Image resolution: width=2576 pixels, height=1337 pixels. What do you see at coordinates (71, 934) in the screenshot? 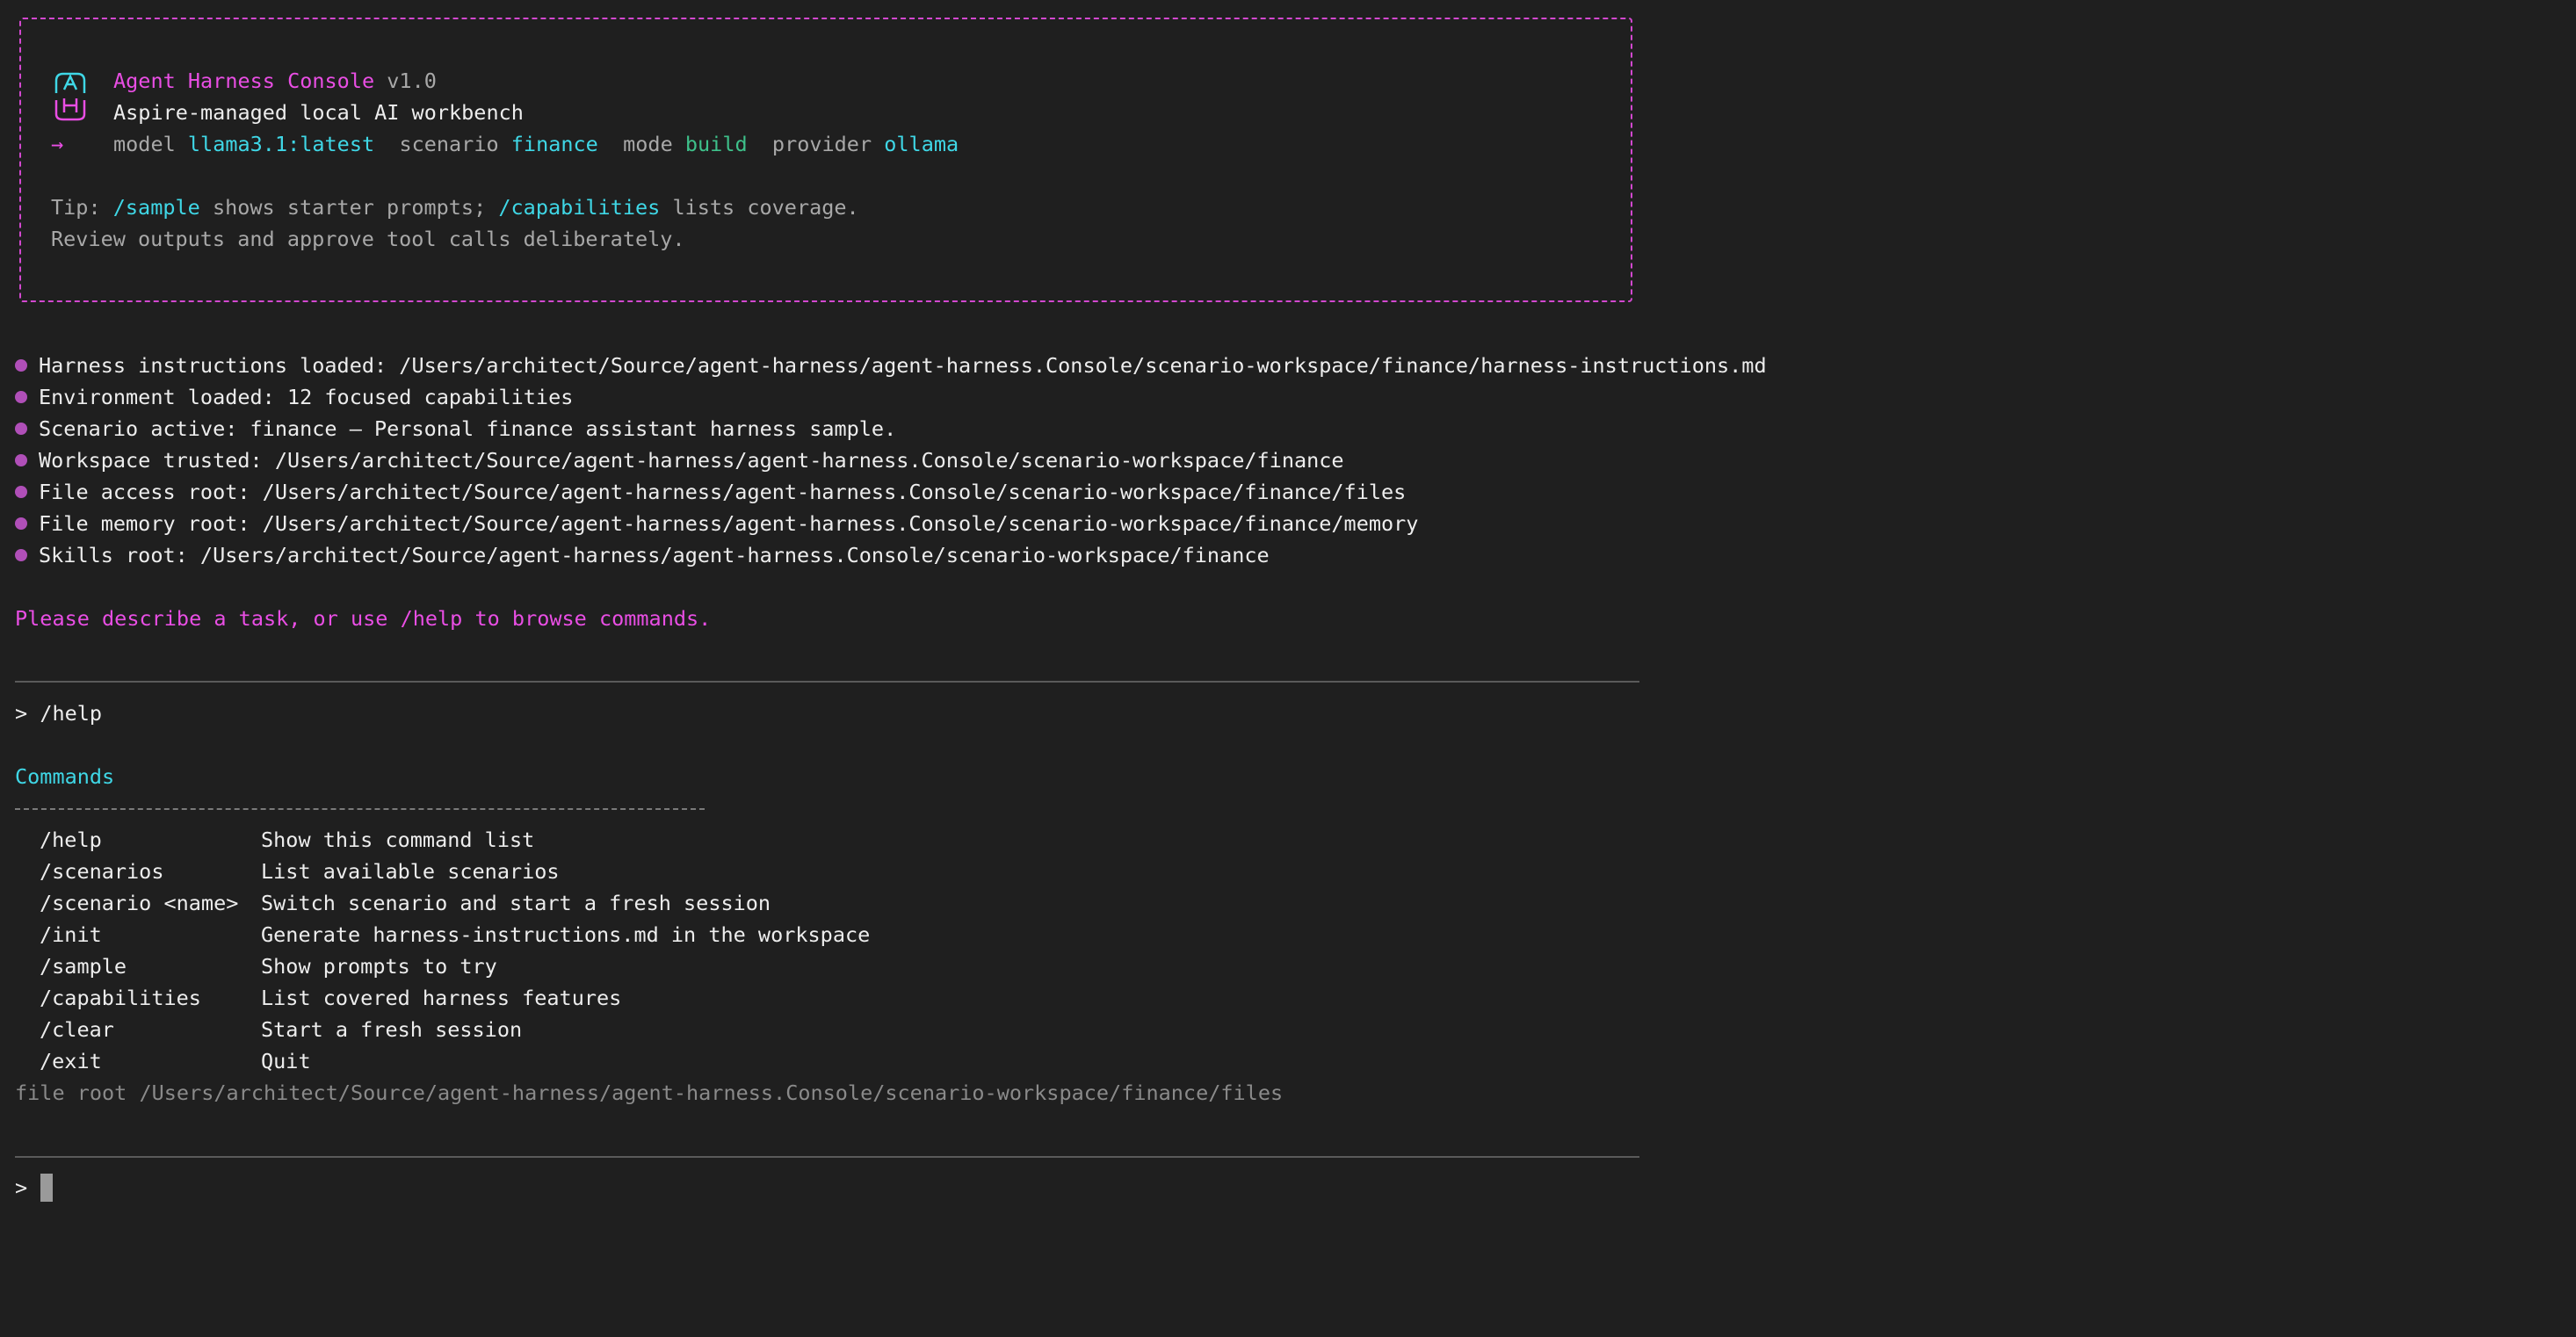
I see `command-name: /init` at bounding box center [71, 934].